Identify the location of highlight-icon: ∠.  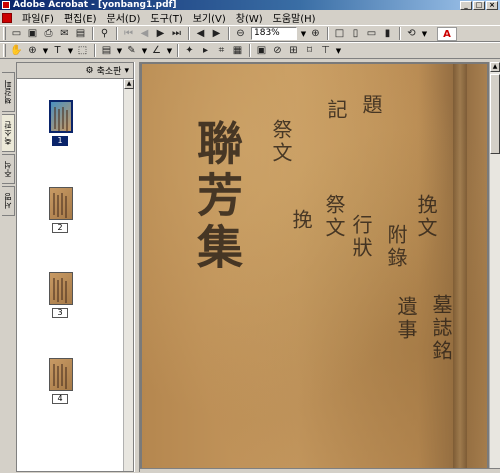
(156, 51).